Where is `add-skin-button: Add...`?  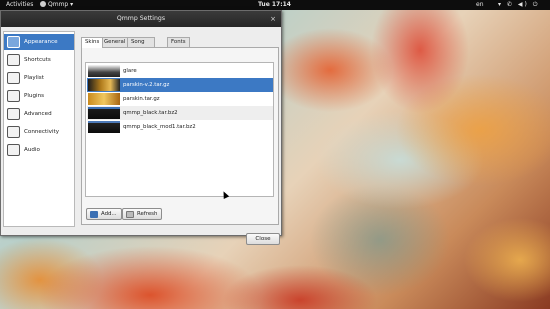 add-skin-button: Add... is located at coordinates (104, 214).